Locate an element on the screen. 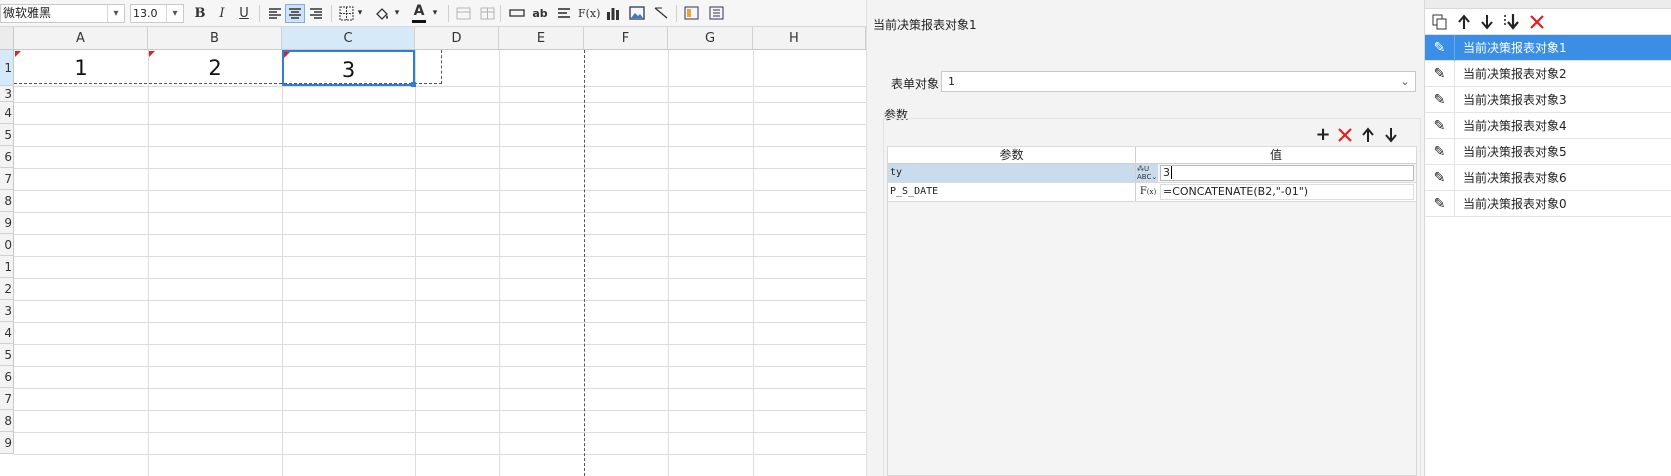  unmerge-cells-icon is located at coordinates (487, 13).